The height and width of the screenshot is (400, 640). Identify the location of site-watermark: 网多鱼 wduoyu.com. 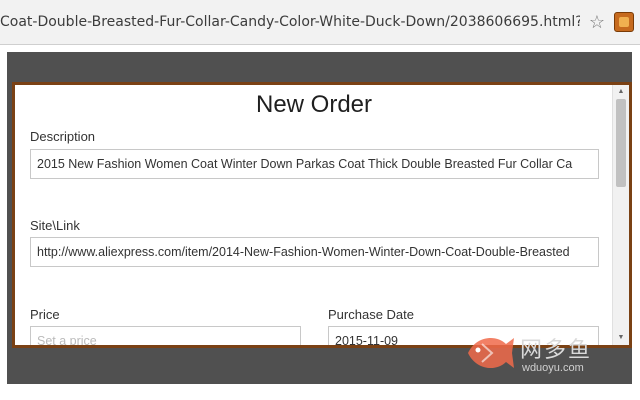
(547, 355).